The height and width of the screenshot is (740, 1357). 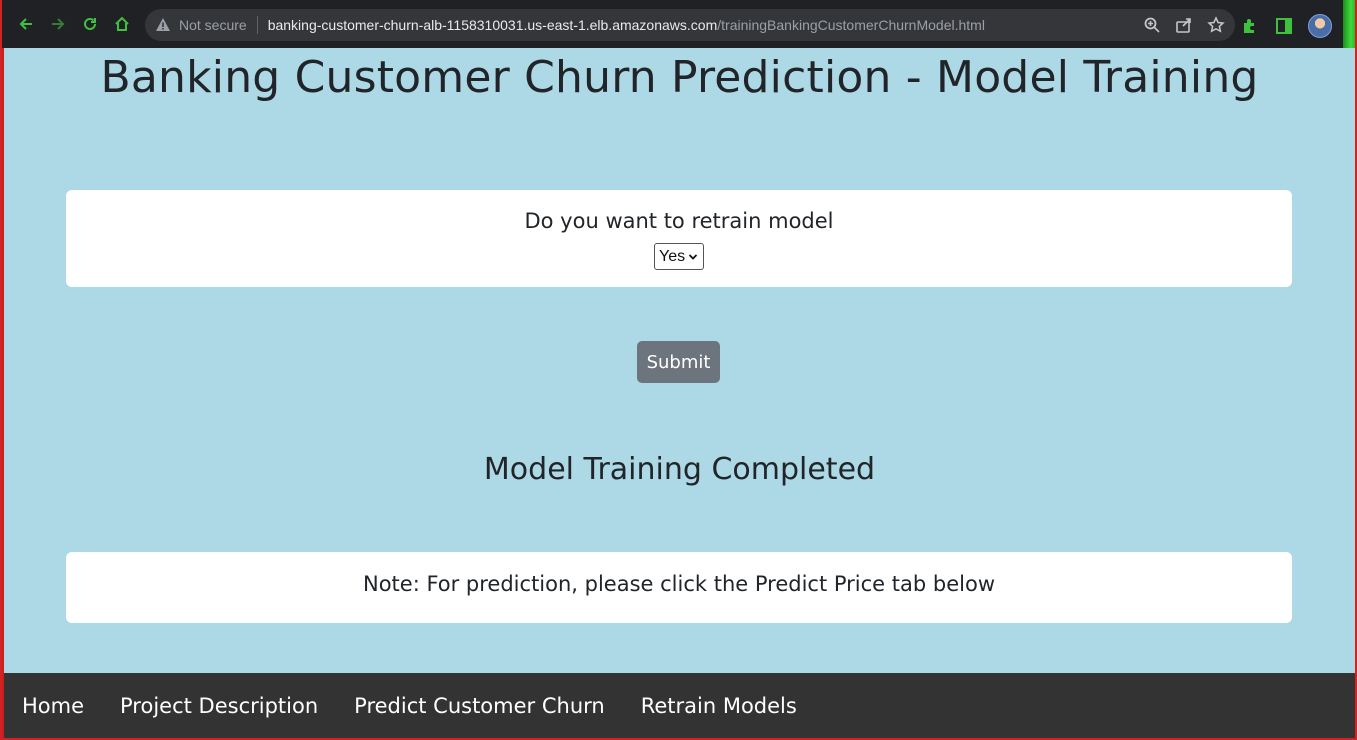 I want to click on nav-item-project-description: Project Description, so click(x=219, y=706).